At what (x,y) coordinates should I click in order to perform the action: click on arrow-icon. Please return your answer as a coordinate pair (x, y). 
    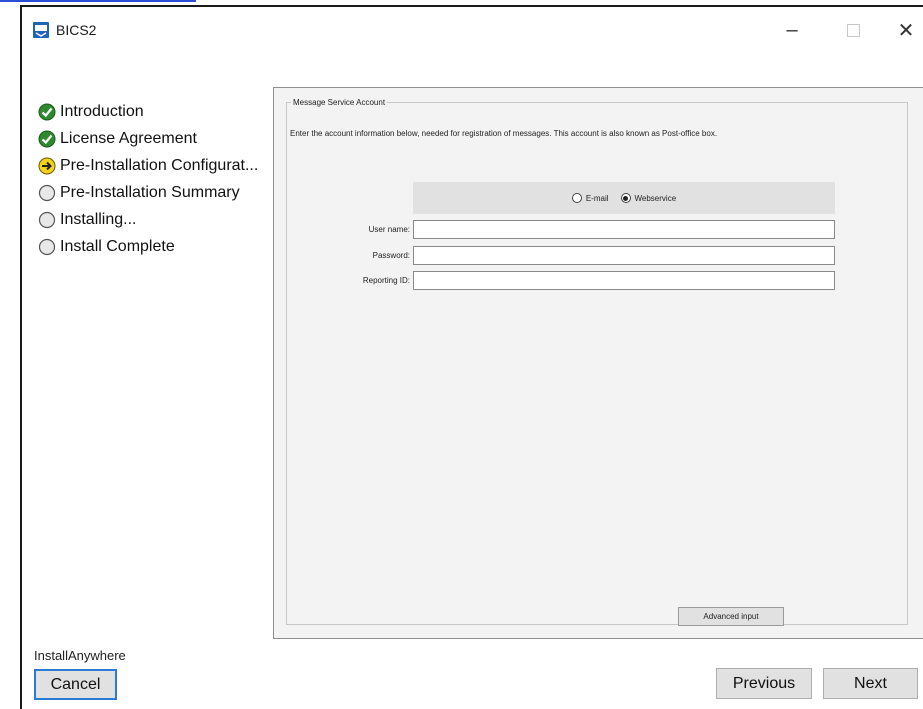
    Looking at the image, I should click on (47, 165).